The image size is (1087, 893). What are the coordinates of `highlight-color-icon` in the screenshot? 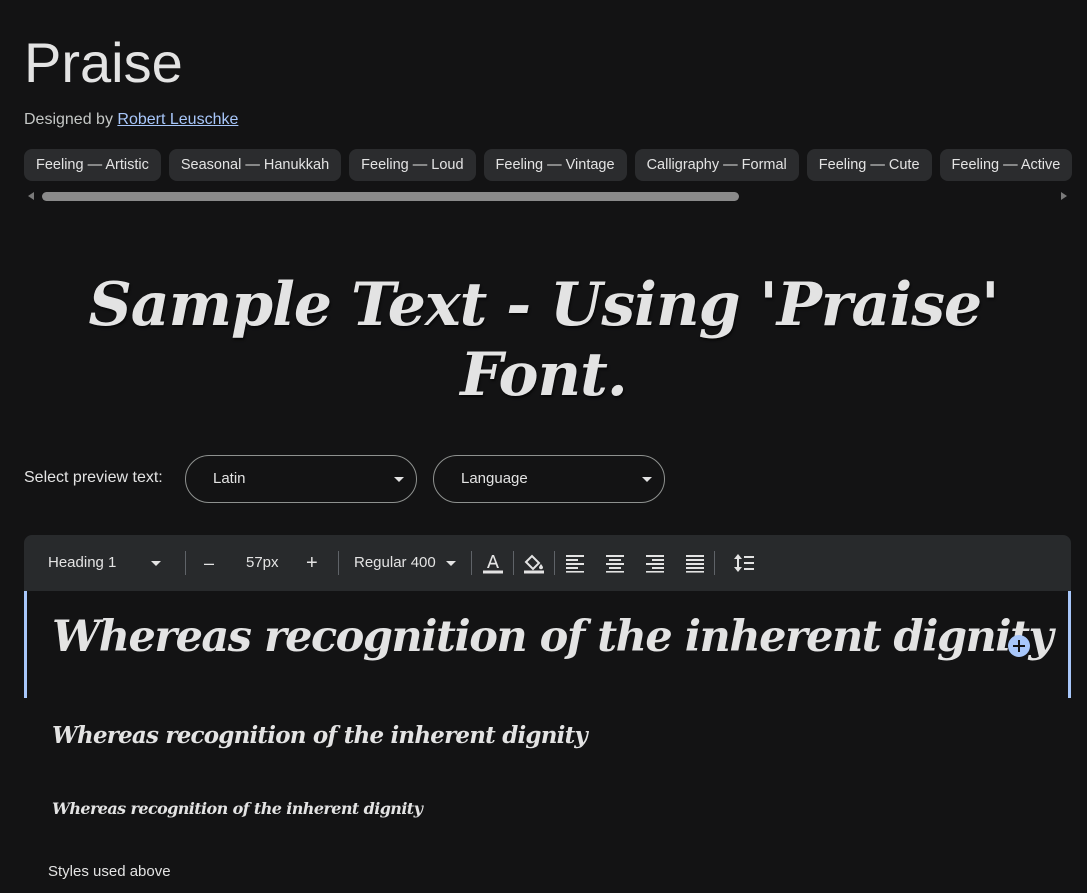 It's located at (534, 563).